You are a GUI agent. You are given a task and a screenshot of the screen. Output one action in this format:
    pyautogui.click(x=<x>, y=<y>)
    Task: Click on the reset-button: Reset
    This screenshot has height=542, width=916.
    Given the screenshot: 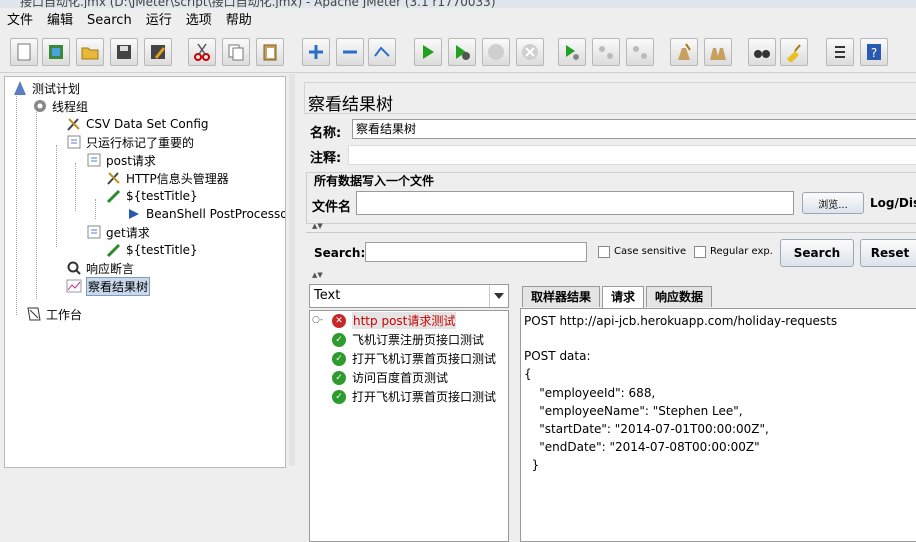 What is the action you would take?
    pyautogui.click(x=888, y=253)
    